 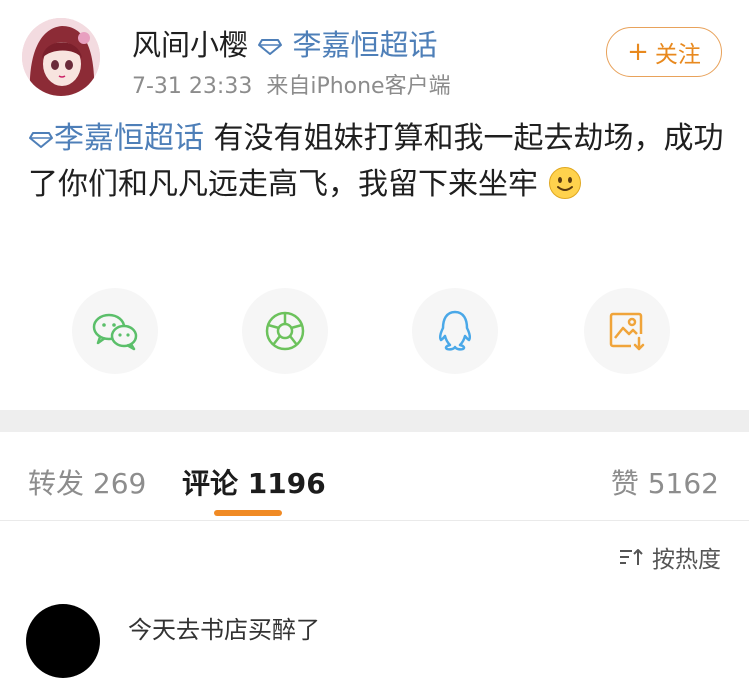 What do you see at coordinates (87, 482) in the screenshot?
I see `tab-repost: 转发 269` at bounding box center [87, 482].